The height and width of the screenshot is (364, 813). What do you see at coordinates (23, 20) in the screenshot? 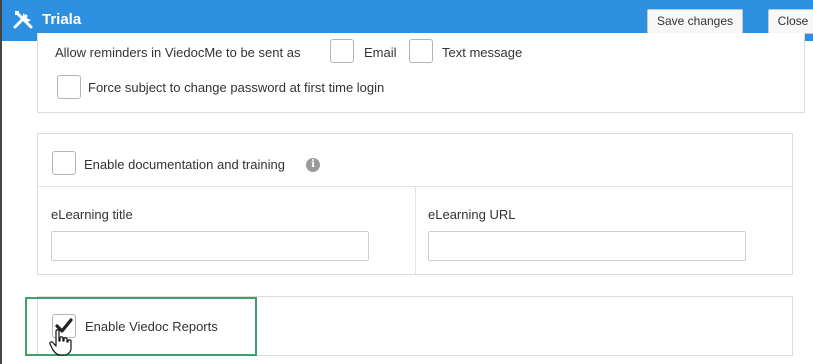
I see `tools-icon` at bounding box center [23, 20].